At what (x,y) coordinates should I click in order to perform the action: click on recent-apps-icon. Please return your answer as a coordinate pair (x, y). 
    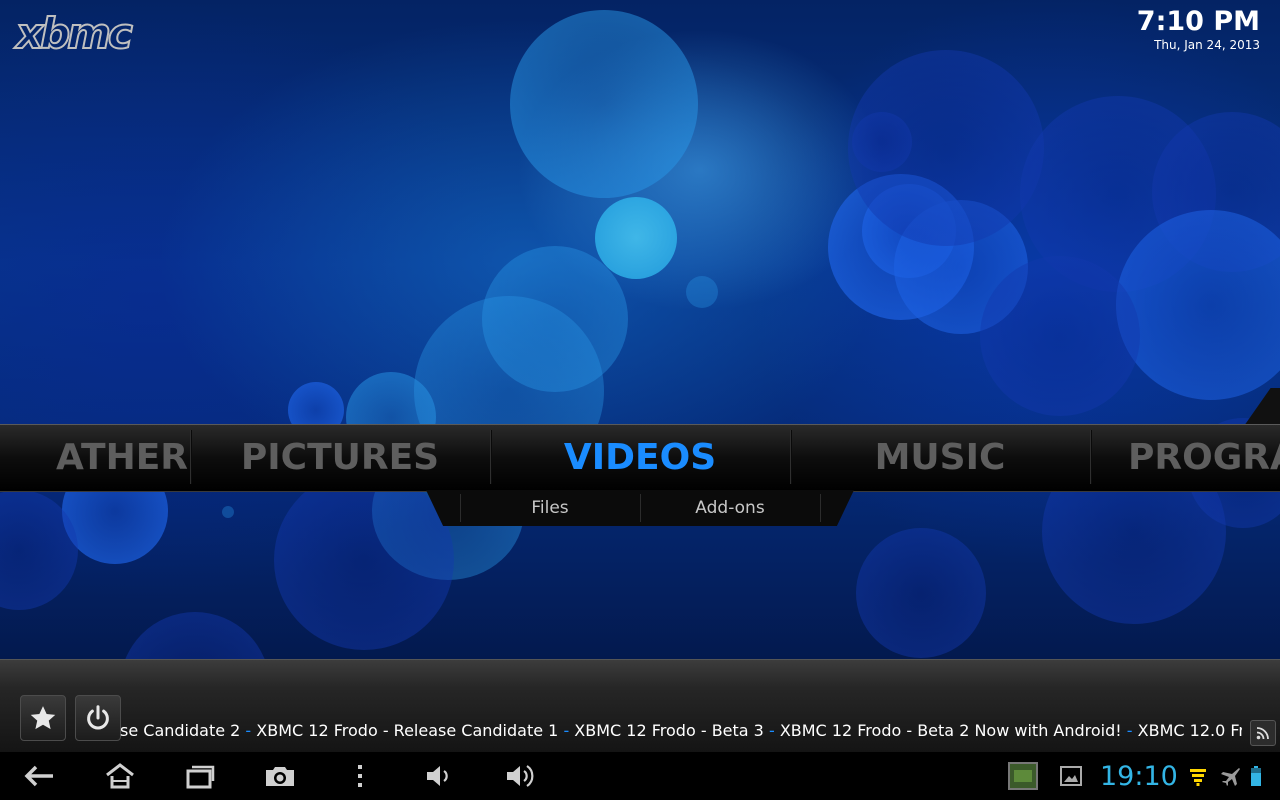
    Looking at the image, I should click on (200, 777).